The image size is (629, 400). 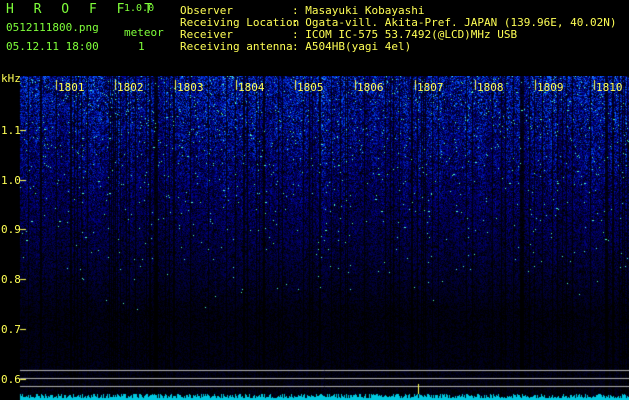 I want to click on minute-mark: 1804, so click(x=251, y=87).